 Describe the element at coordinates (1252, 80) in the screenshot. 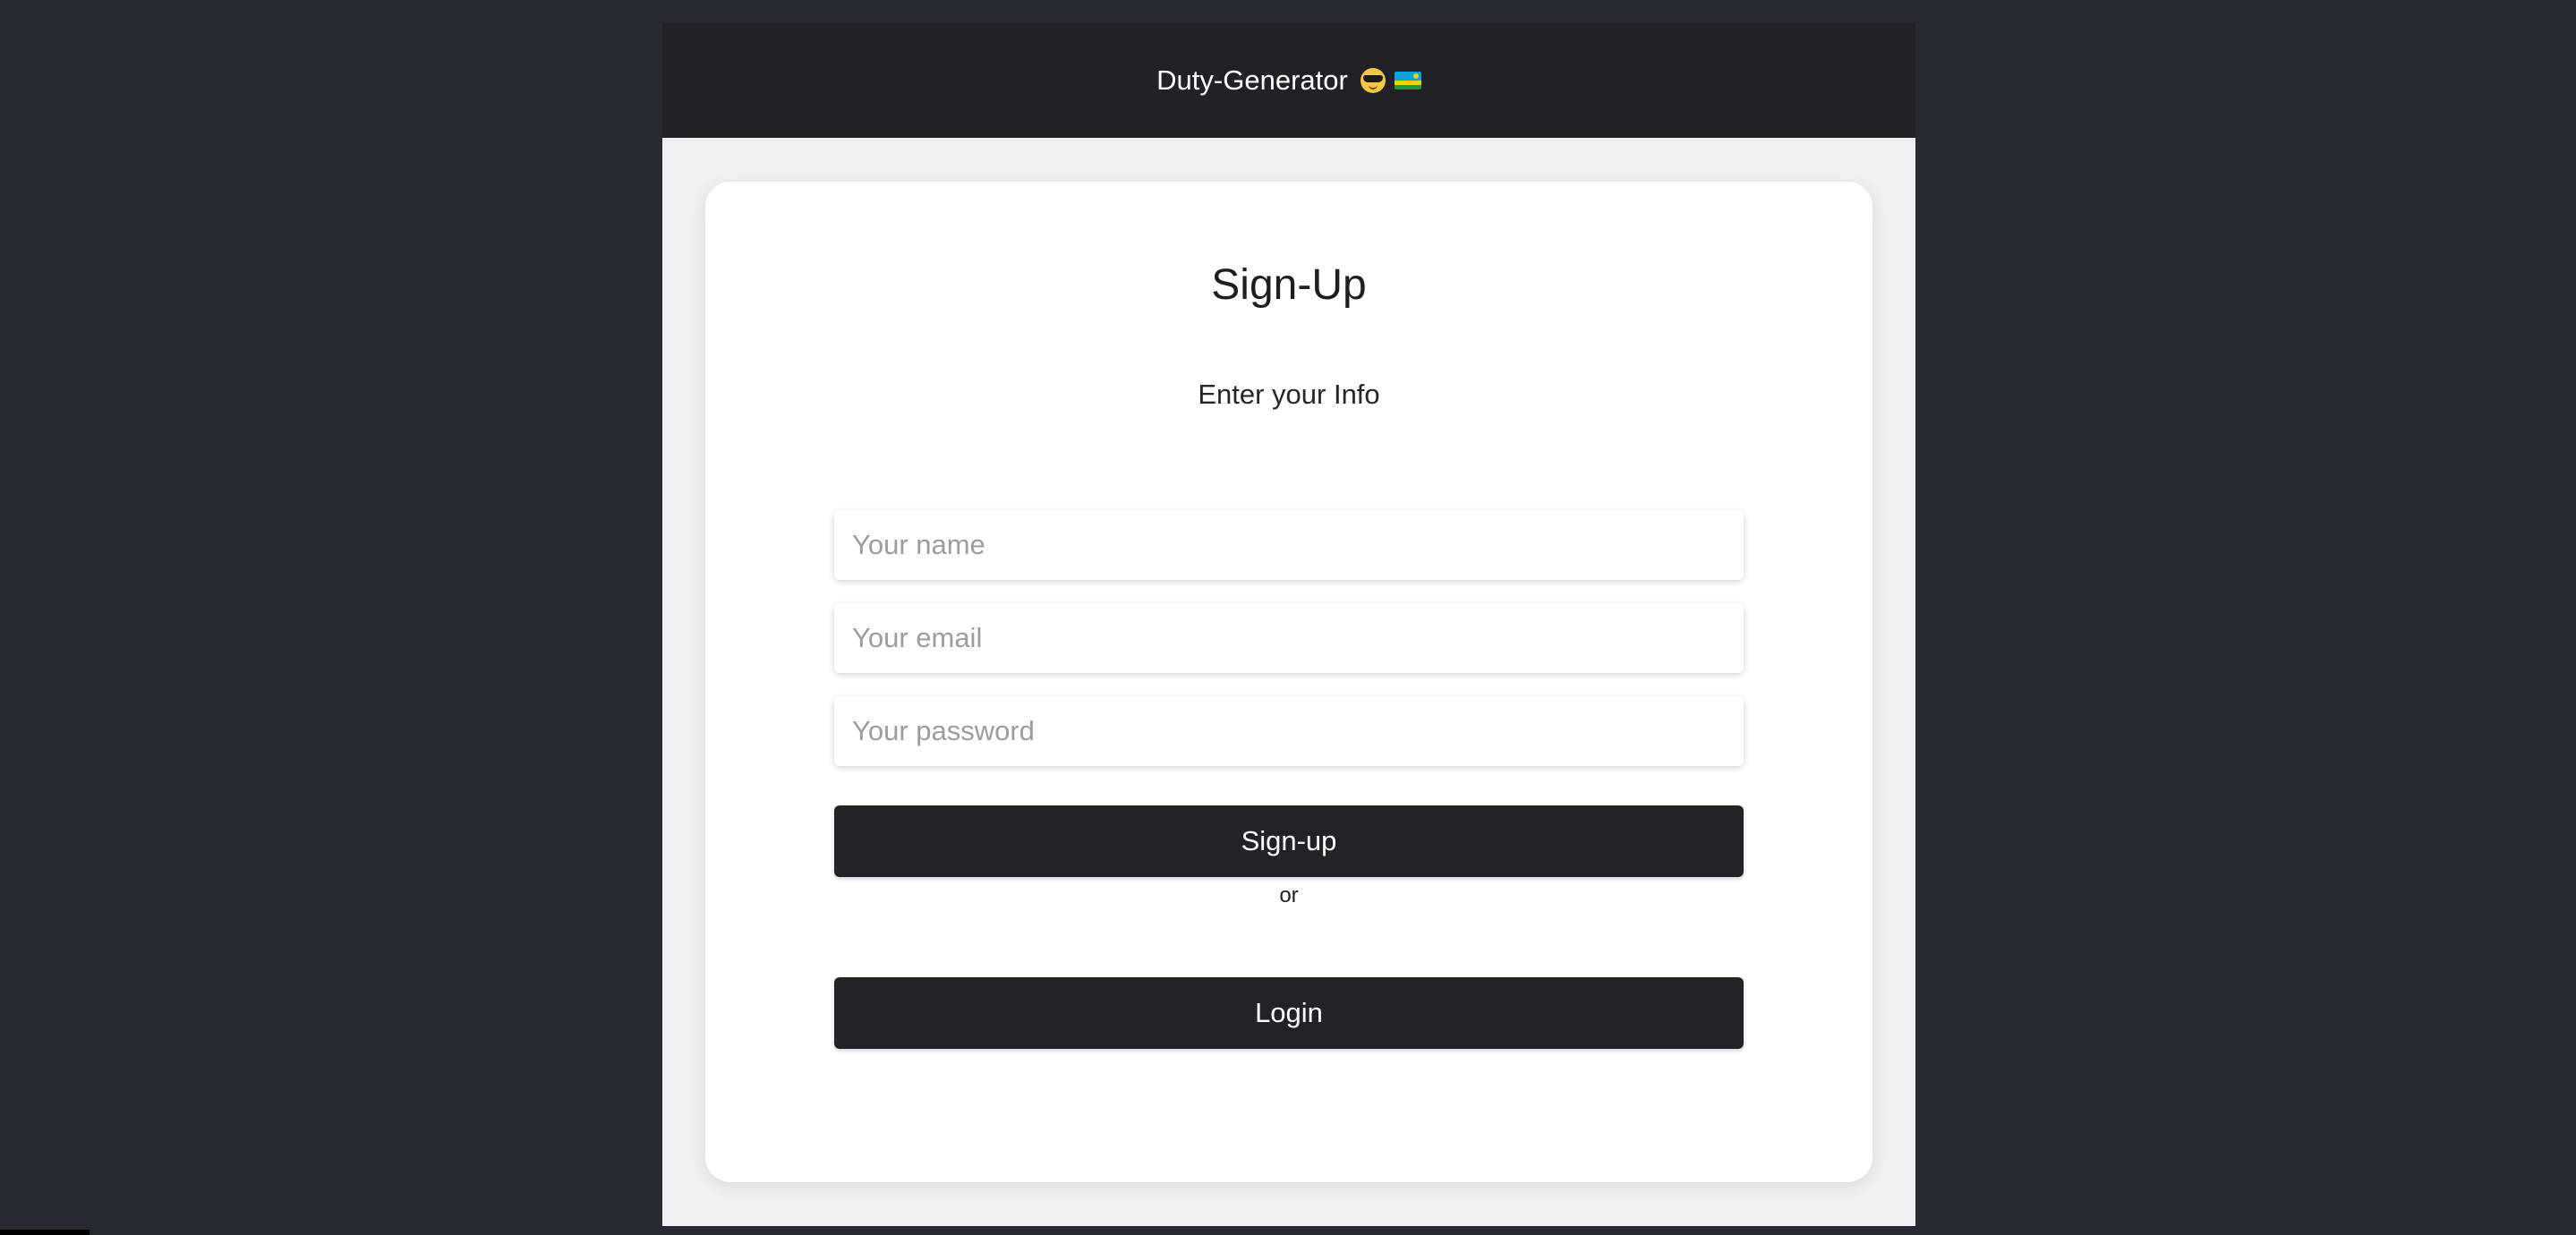

I see `app-title-text: Duty-Generator` at that location.